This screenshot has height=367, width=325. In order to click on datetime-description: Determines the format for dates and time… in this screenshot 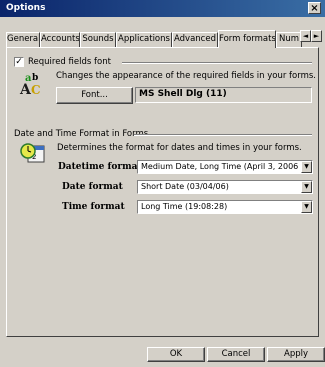, I will do `click(179, 148)`.